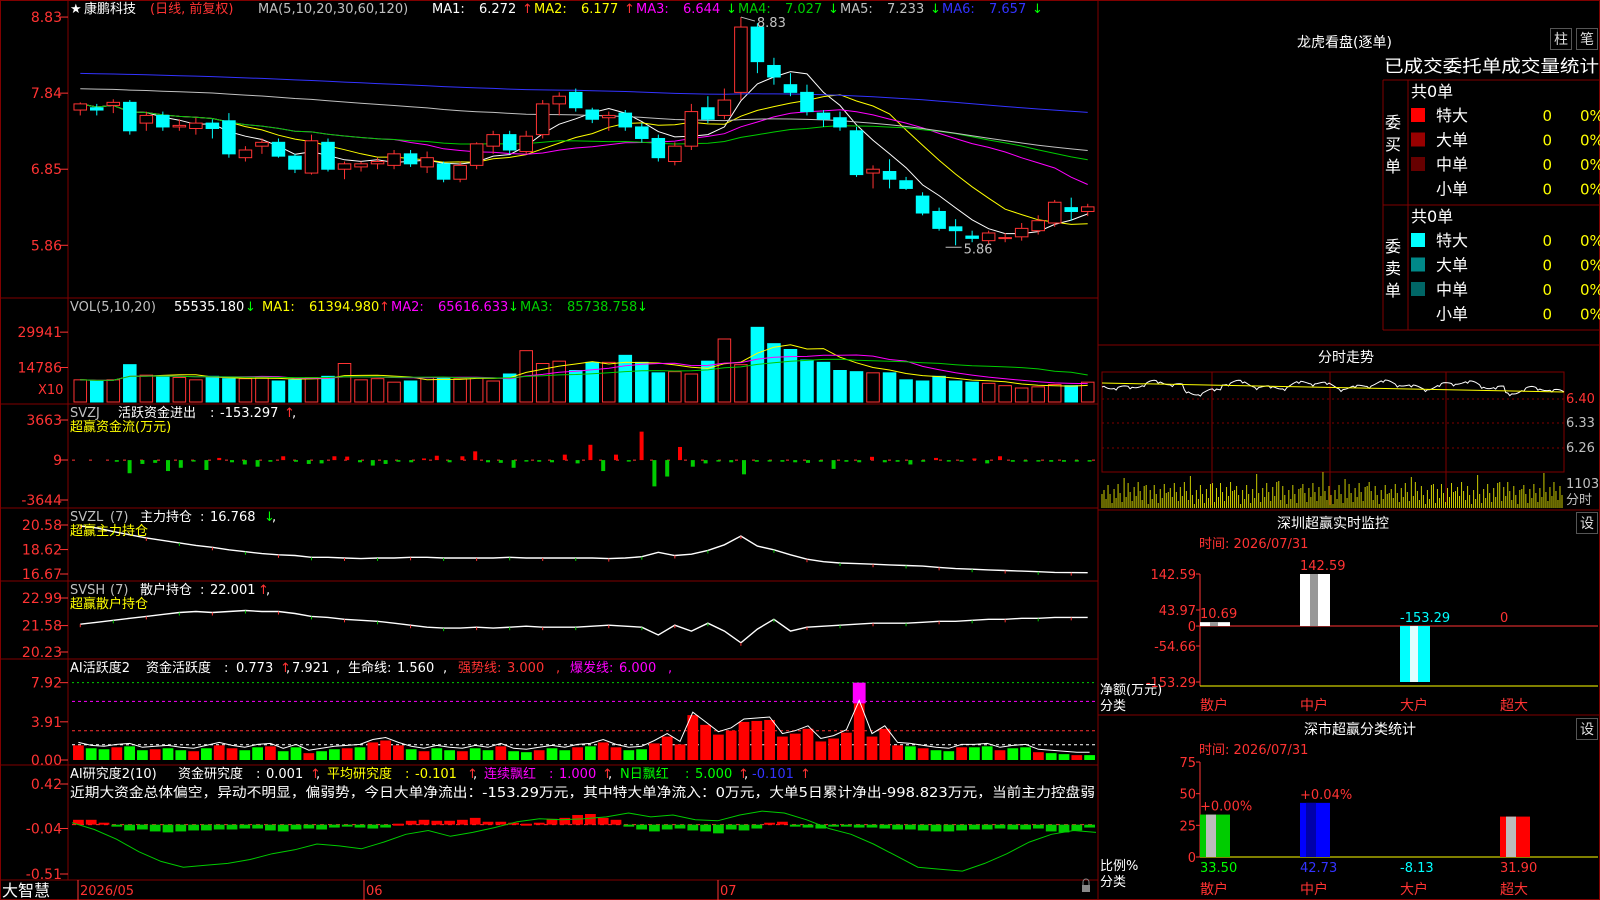 The height and width of the screenshot is (900, 1600). What do you see at coordinates (1253, 544) in the screenshot?
I see `monitor-time: 时间: 2026/07/31` at bounding box center [1253, 544].